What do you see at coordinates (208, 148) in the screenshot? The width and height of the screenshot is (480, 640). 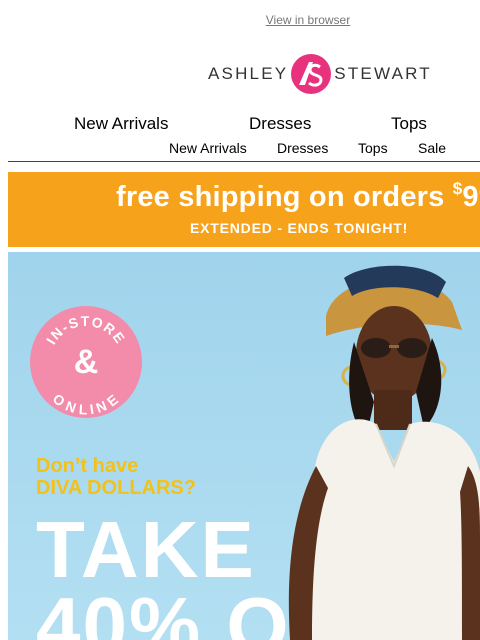 I see `subnav-new-arrivals: New Arrivals` at bounding box center [208, 148].